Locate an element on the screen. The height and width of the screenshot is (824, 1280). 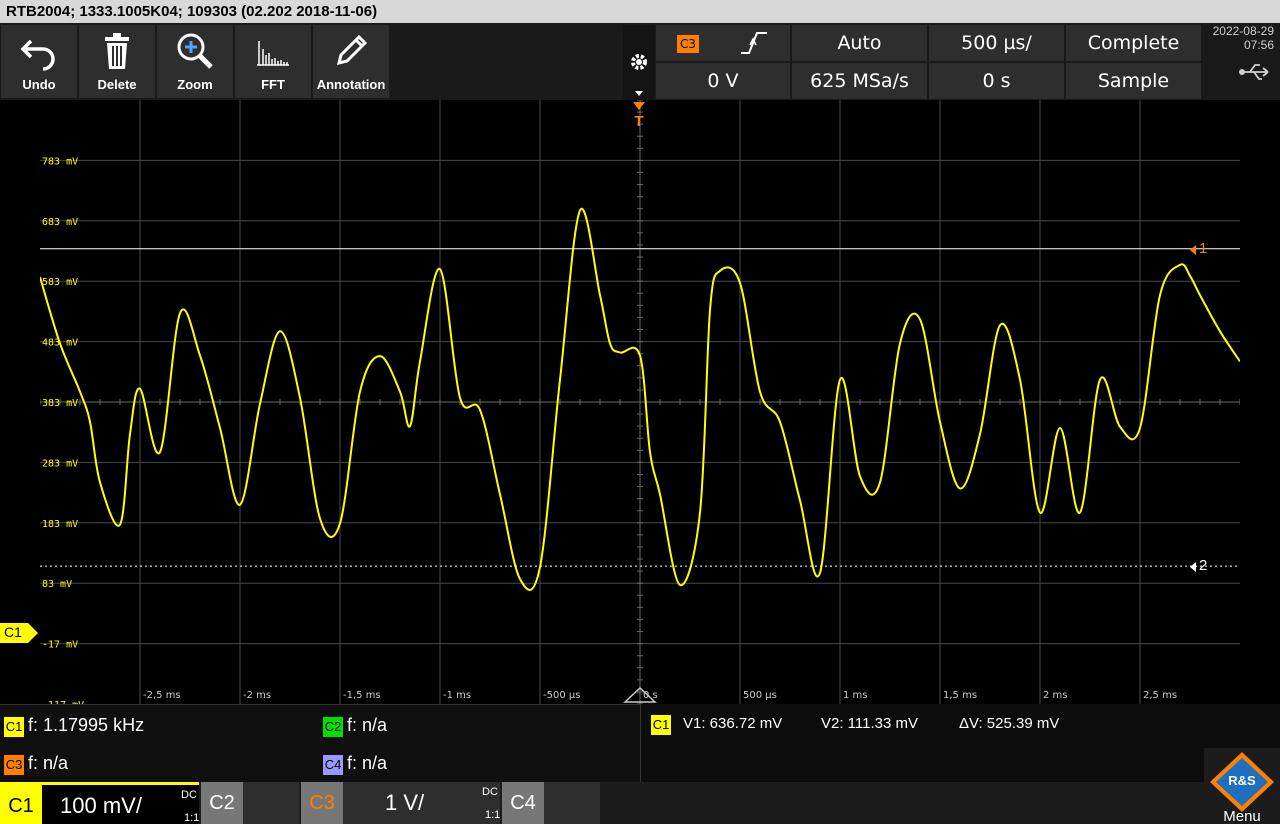
fft-spectrum-icon is located at coordinates (273, 51).